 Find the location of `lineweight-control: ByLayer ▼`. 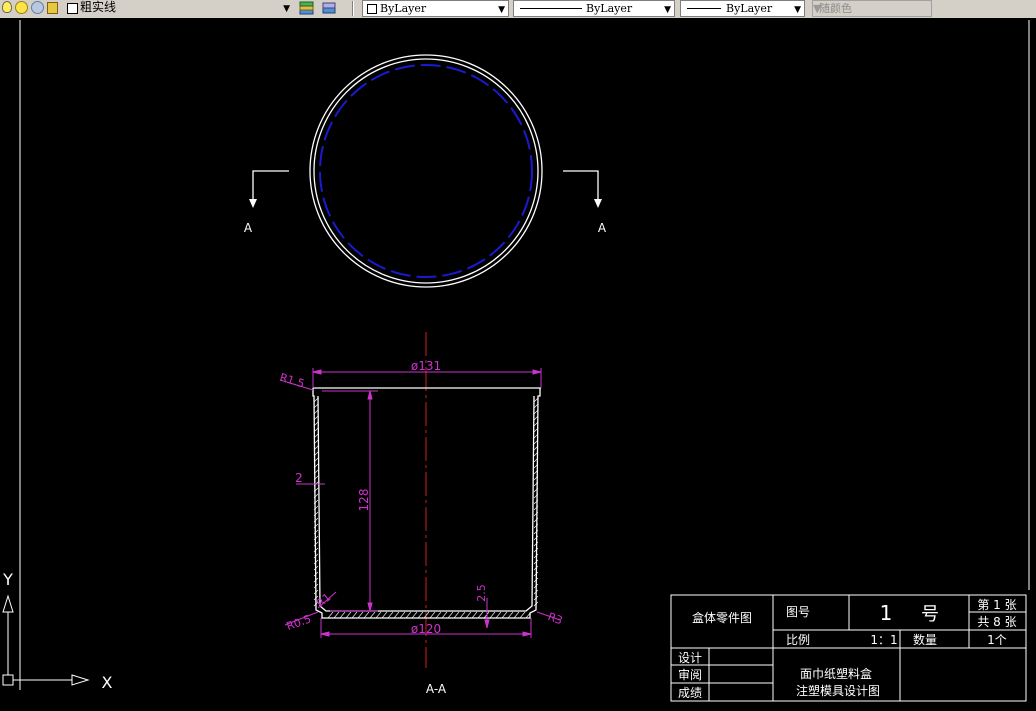

lineweight-control: ByLayer ▼ is located at coordinates (742, 8).